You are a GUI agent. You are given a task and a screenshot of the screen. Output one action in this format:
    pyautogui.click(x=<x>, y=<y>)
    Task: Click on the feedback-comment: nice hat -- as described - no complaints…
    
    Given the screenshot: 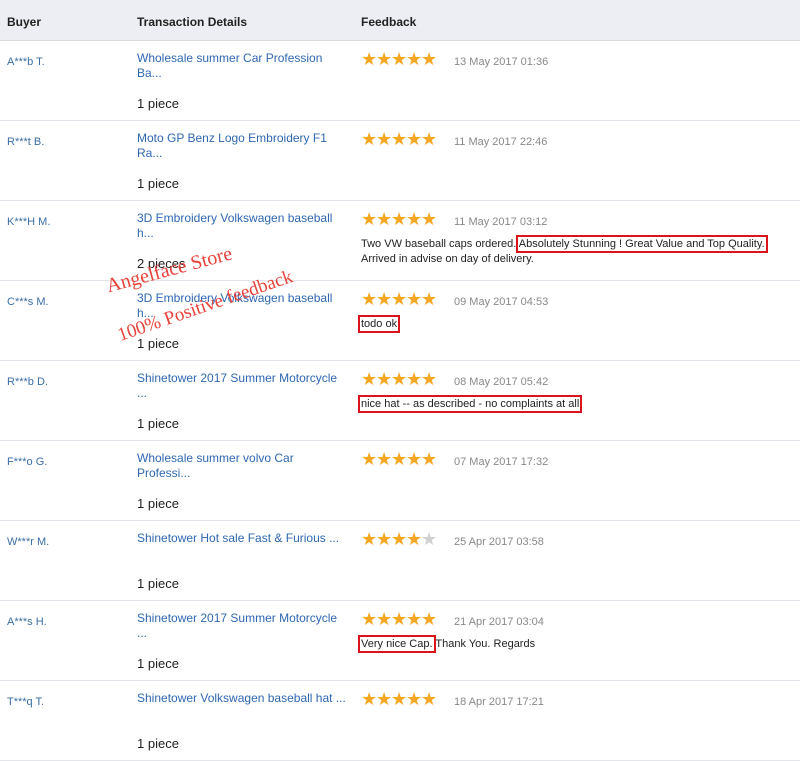 What is the action you would take?
    pyautogui.click(x=578, y=404)
    